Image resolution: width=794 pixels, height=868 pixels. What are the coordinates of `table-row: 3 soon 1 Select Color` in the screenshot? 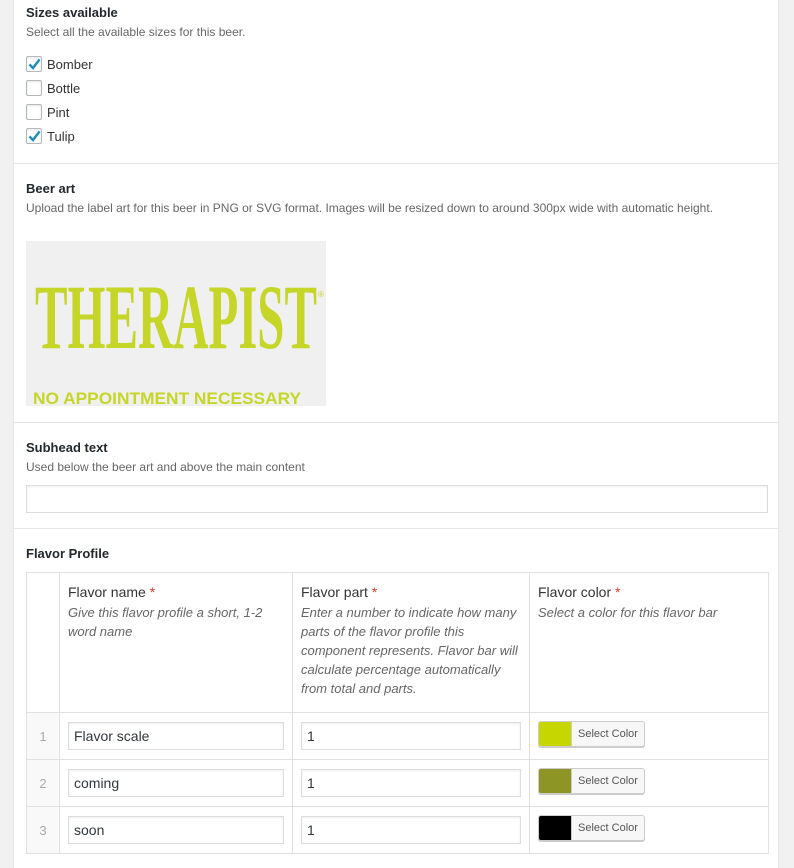 It's located at (397, 830).